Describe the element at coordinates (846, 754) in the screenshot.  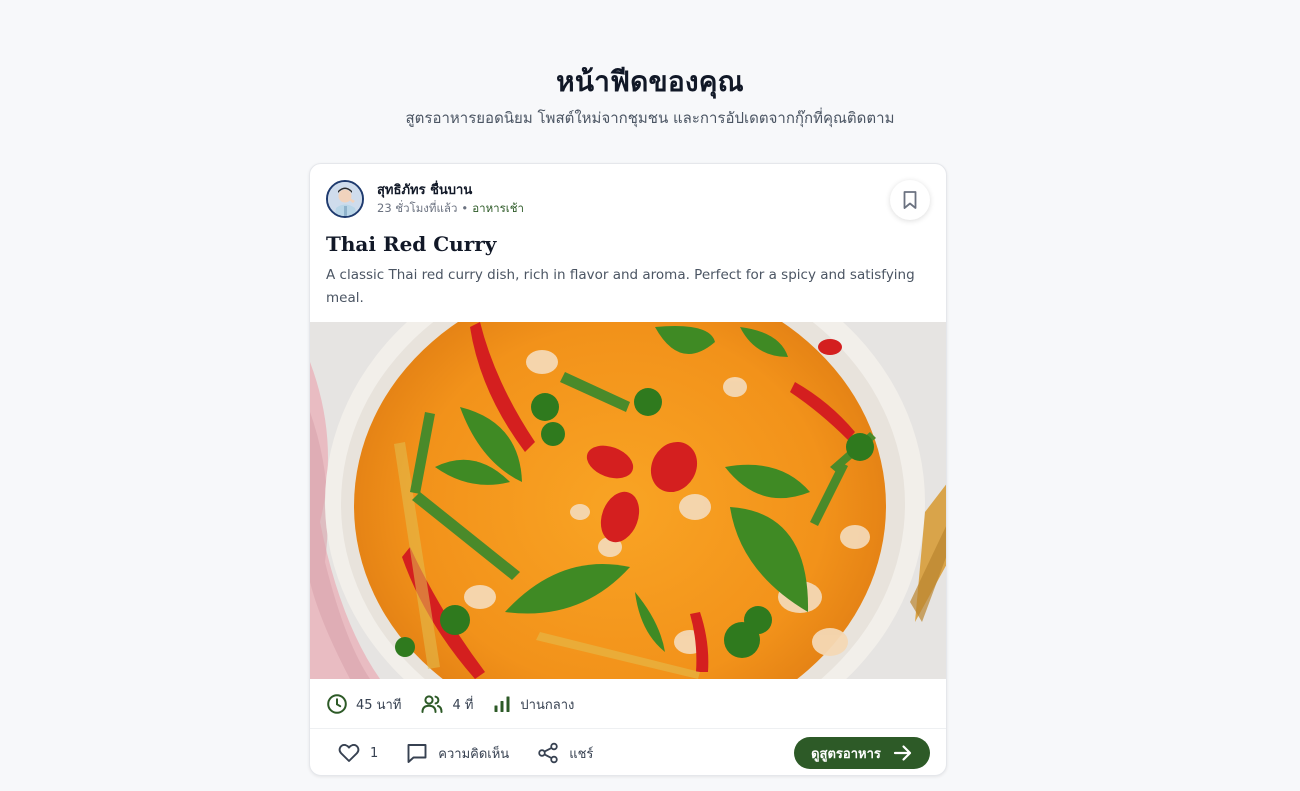
I see `view-recipe-label: ดูสูตรอาหาร` at that location.